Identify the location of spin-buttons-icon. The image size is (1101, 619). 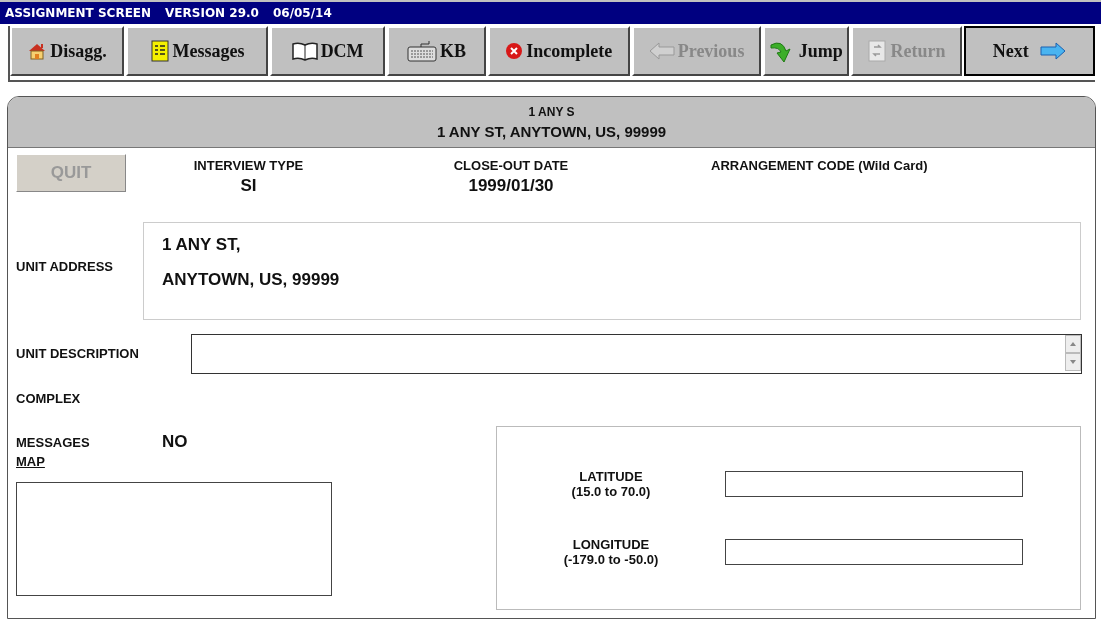
(1073, 353).